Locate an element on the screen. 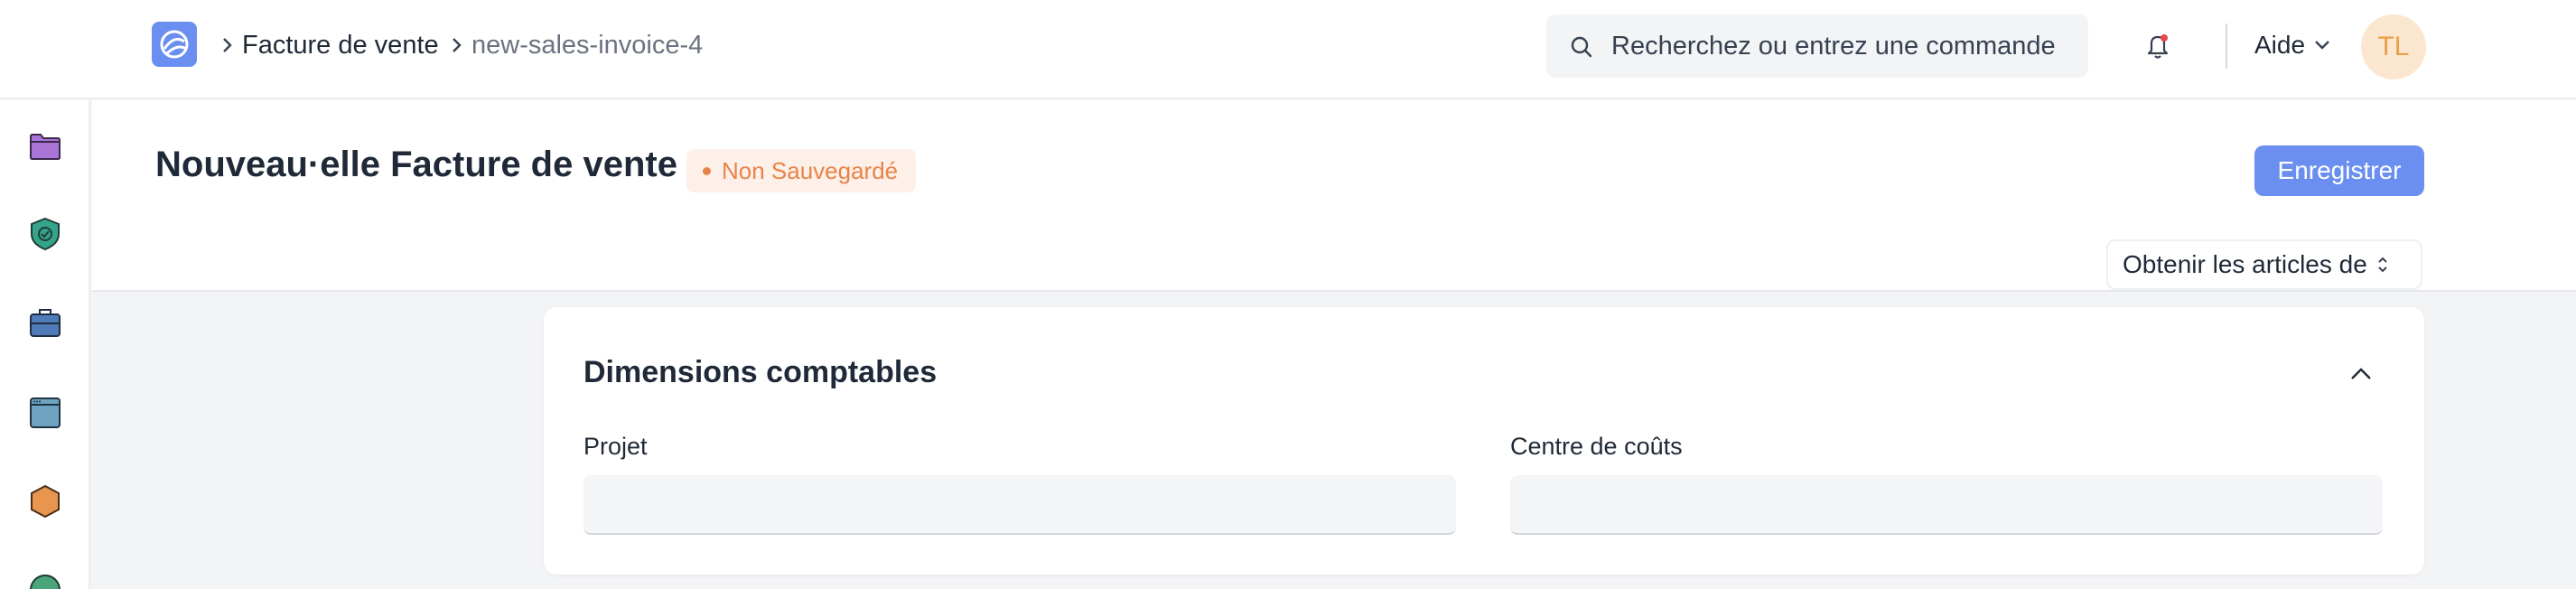  hexagon-icon is located at coordinates (45, 501).